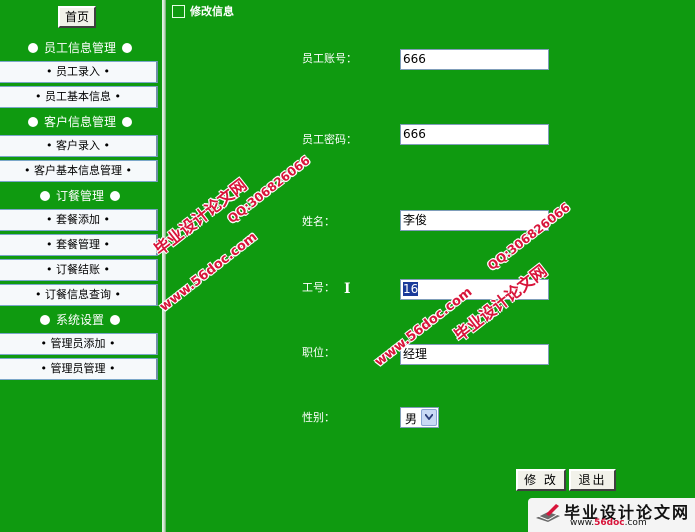 Image resolution: width=695 pixels, height=532 pixels. Describe the element at coordinates (611, 515) in the screenshot. I see `footer-logo: 毕业设计论文网 www.56doc.com` at that location.